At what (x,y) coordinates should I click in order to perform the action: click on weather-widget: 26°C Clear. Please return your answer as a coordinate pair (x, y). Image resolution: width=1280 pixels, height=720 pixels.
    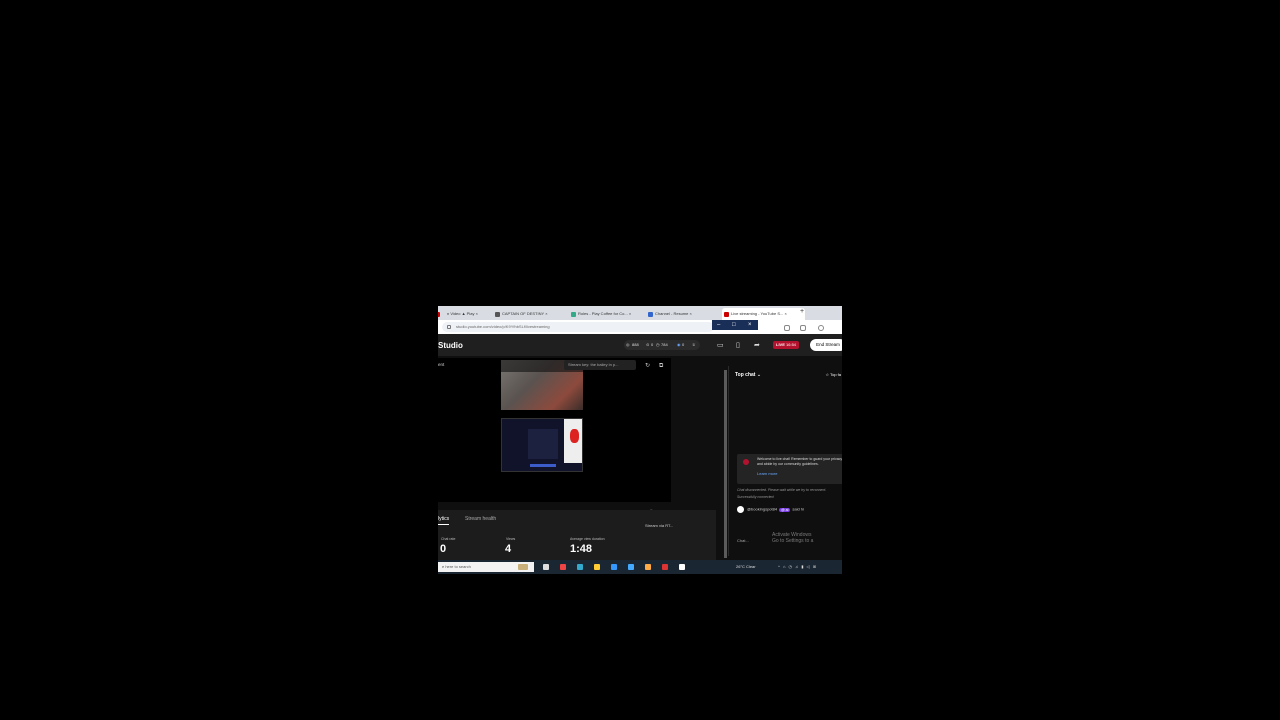
    Looking at the image, I should click on (746, 567).